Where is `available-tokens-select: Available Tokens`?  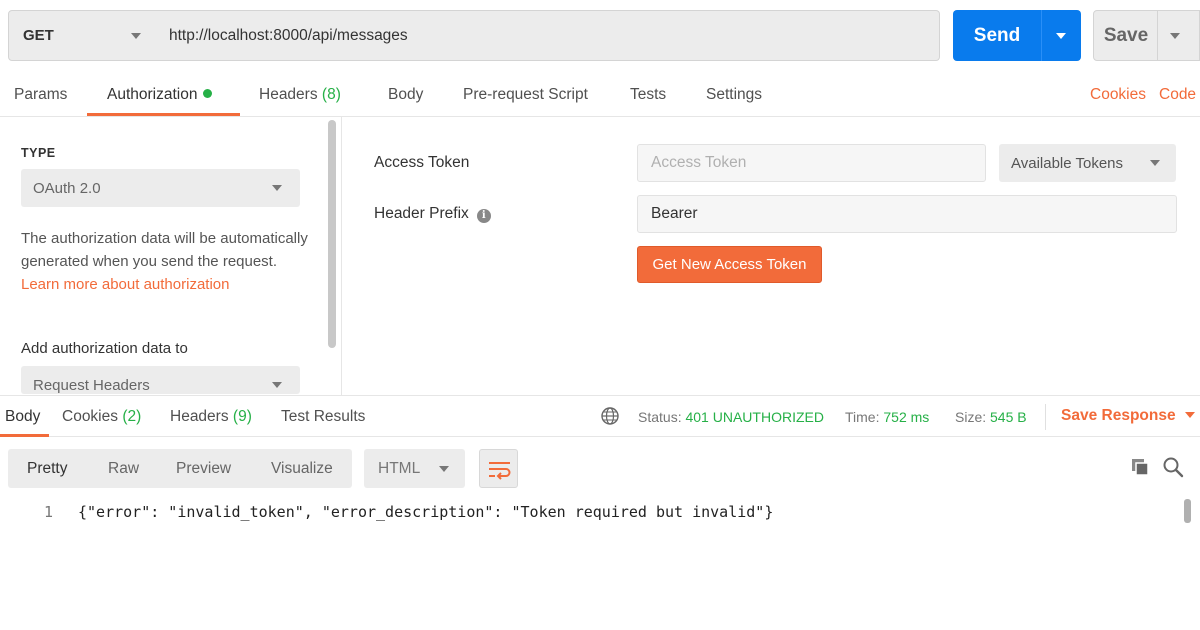 available-tokens-select: Available Tokens is located at coordinates (1087, 163).